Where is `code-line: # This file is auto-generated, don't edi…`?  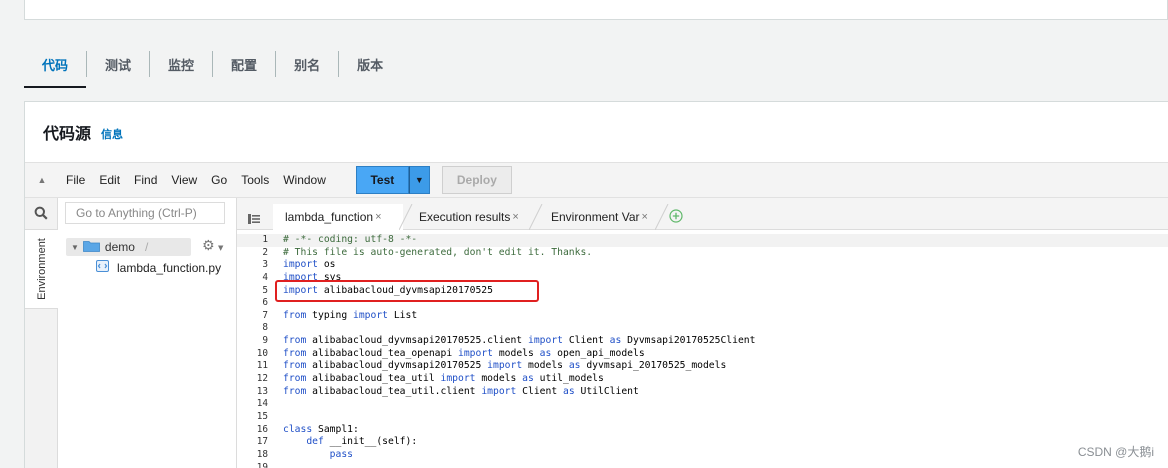
code-line: # This file is auto-generated, don't edi… is located at coordinates (438, 252).